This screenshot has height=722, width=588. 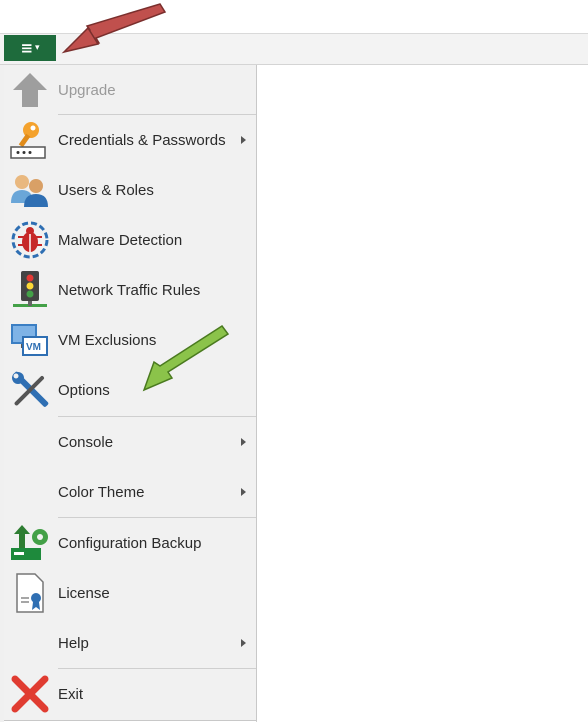 I want to click on menu-item-label: Upgrade, so click(x=87, y=90).